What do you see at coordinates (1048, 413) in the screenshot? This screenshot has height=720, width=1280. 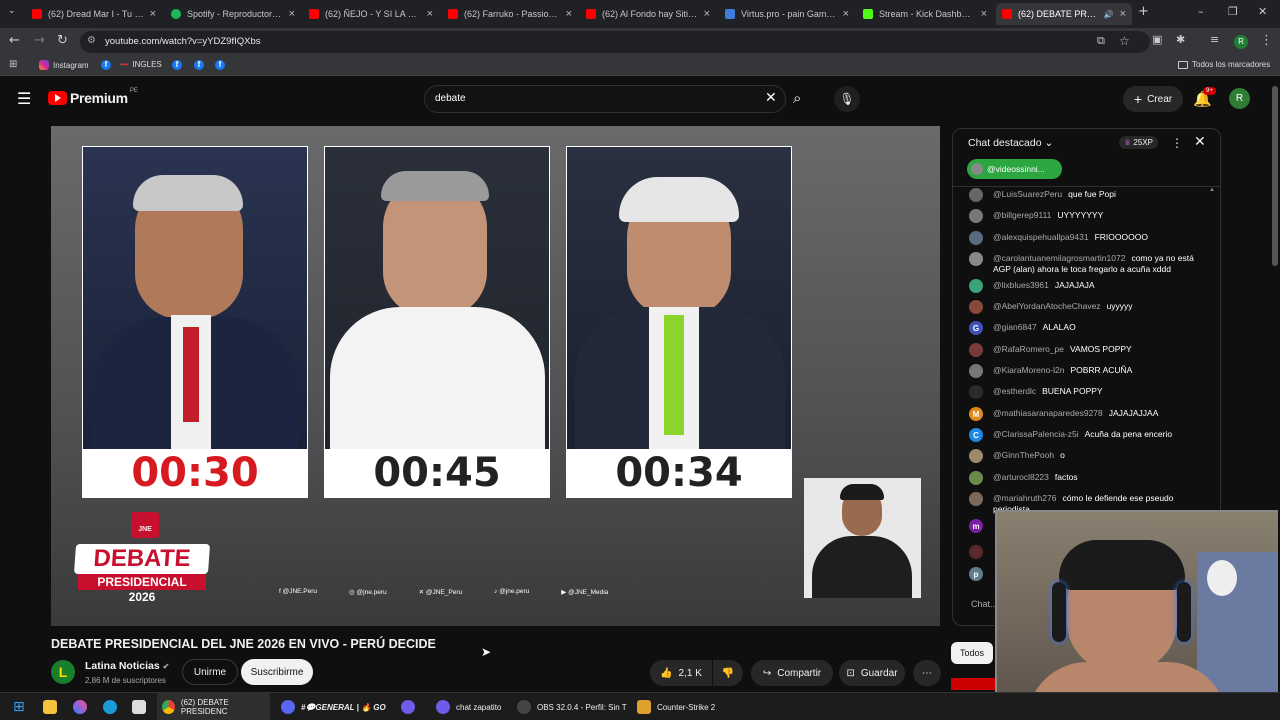 I see `chat-author: @mathiasaranaparedes9278` at bounding box center [1048, 413].